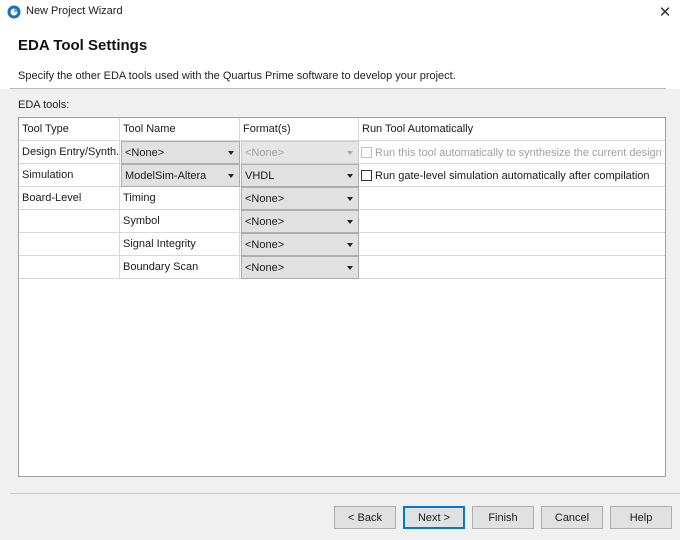  Describe the element at coordinates (300, 198) in the screenshot. I see `format-dropdown-timing: <None>` at that location.